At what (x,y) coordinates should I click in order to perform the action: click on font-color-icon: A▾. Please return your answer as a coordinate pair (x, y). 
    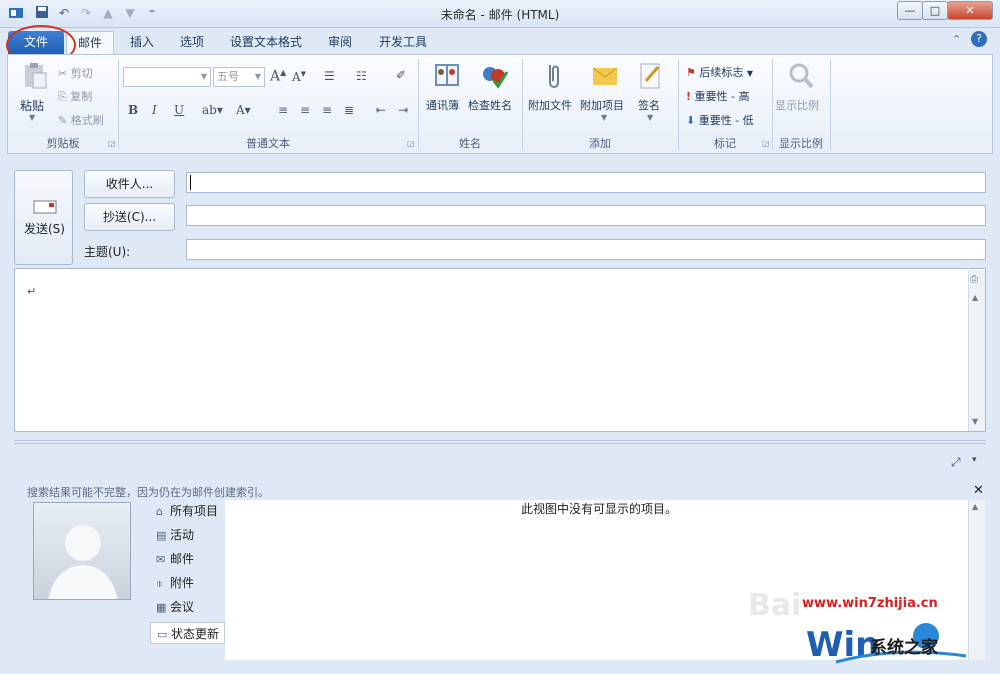
    Looking at the image, I should click on (243, 110).